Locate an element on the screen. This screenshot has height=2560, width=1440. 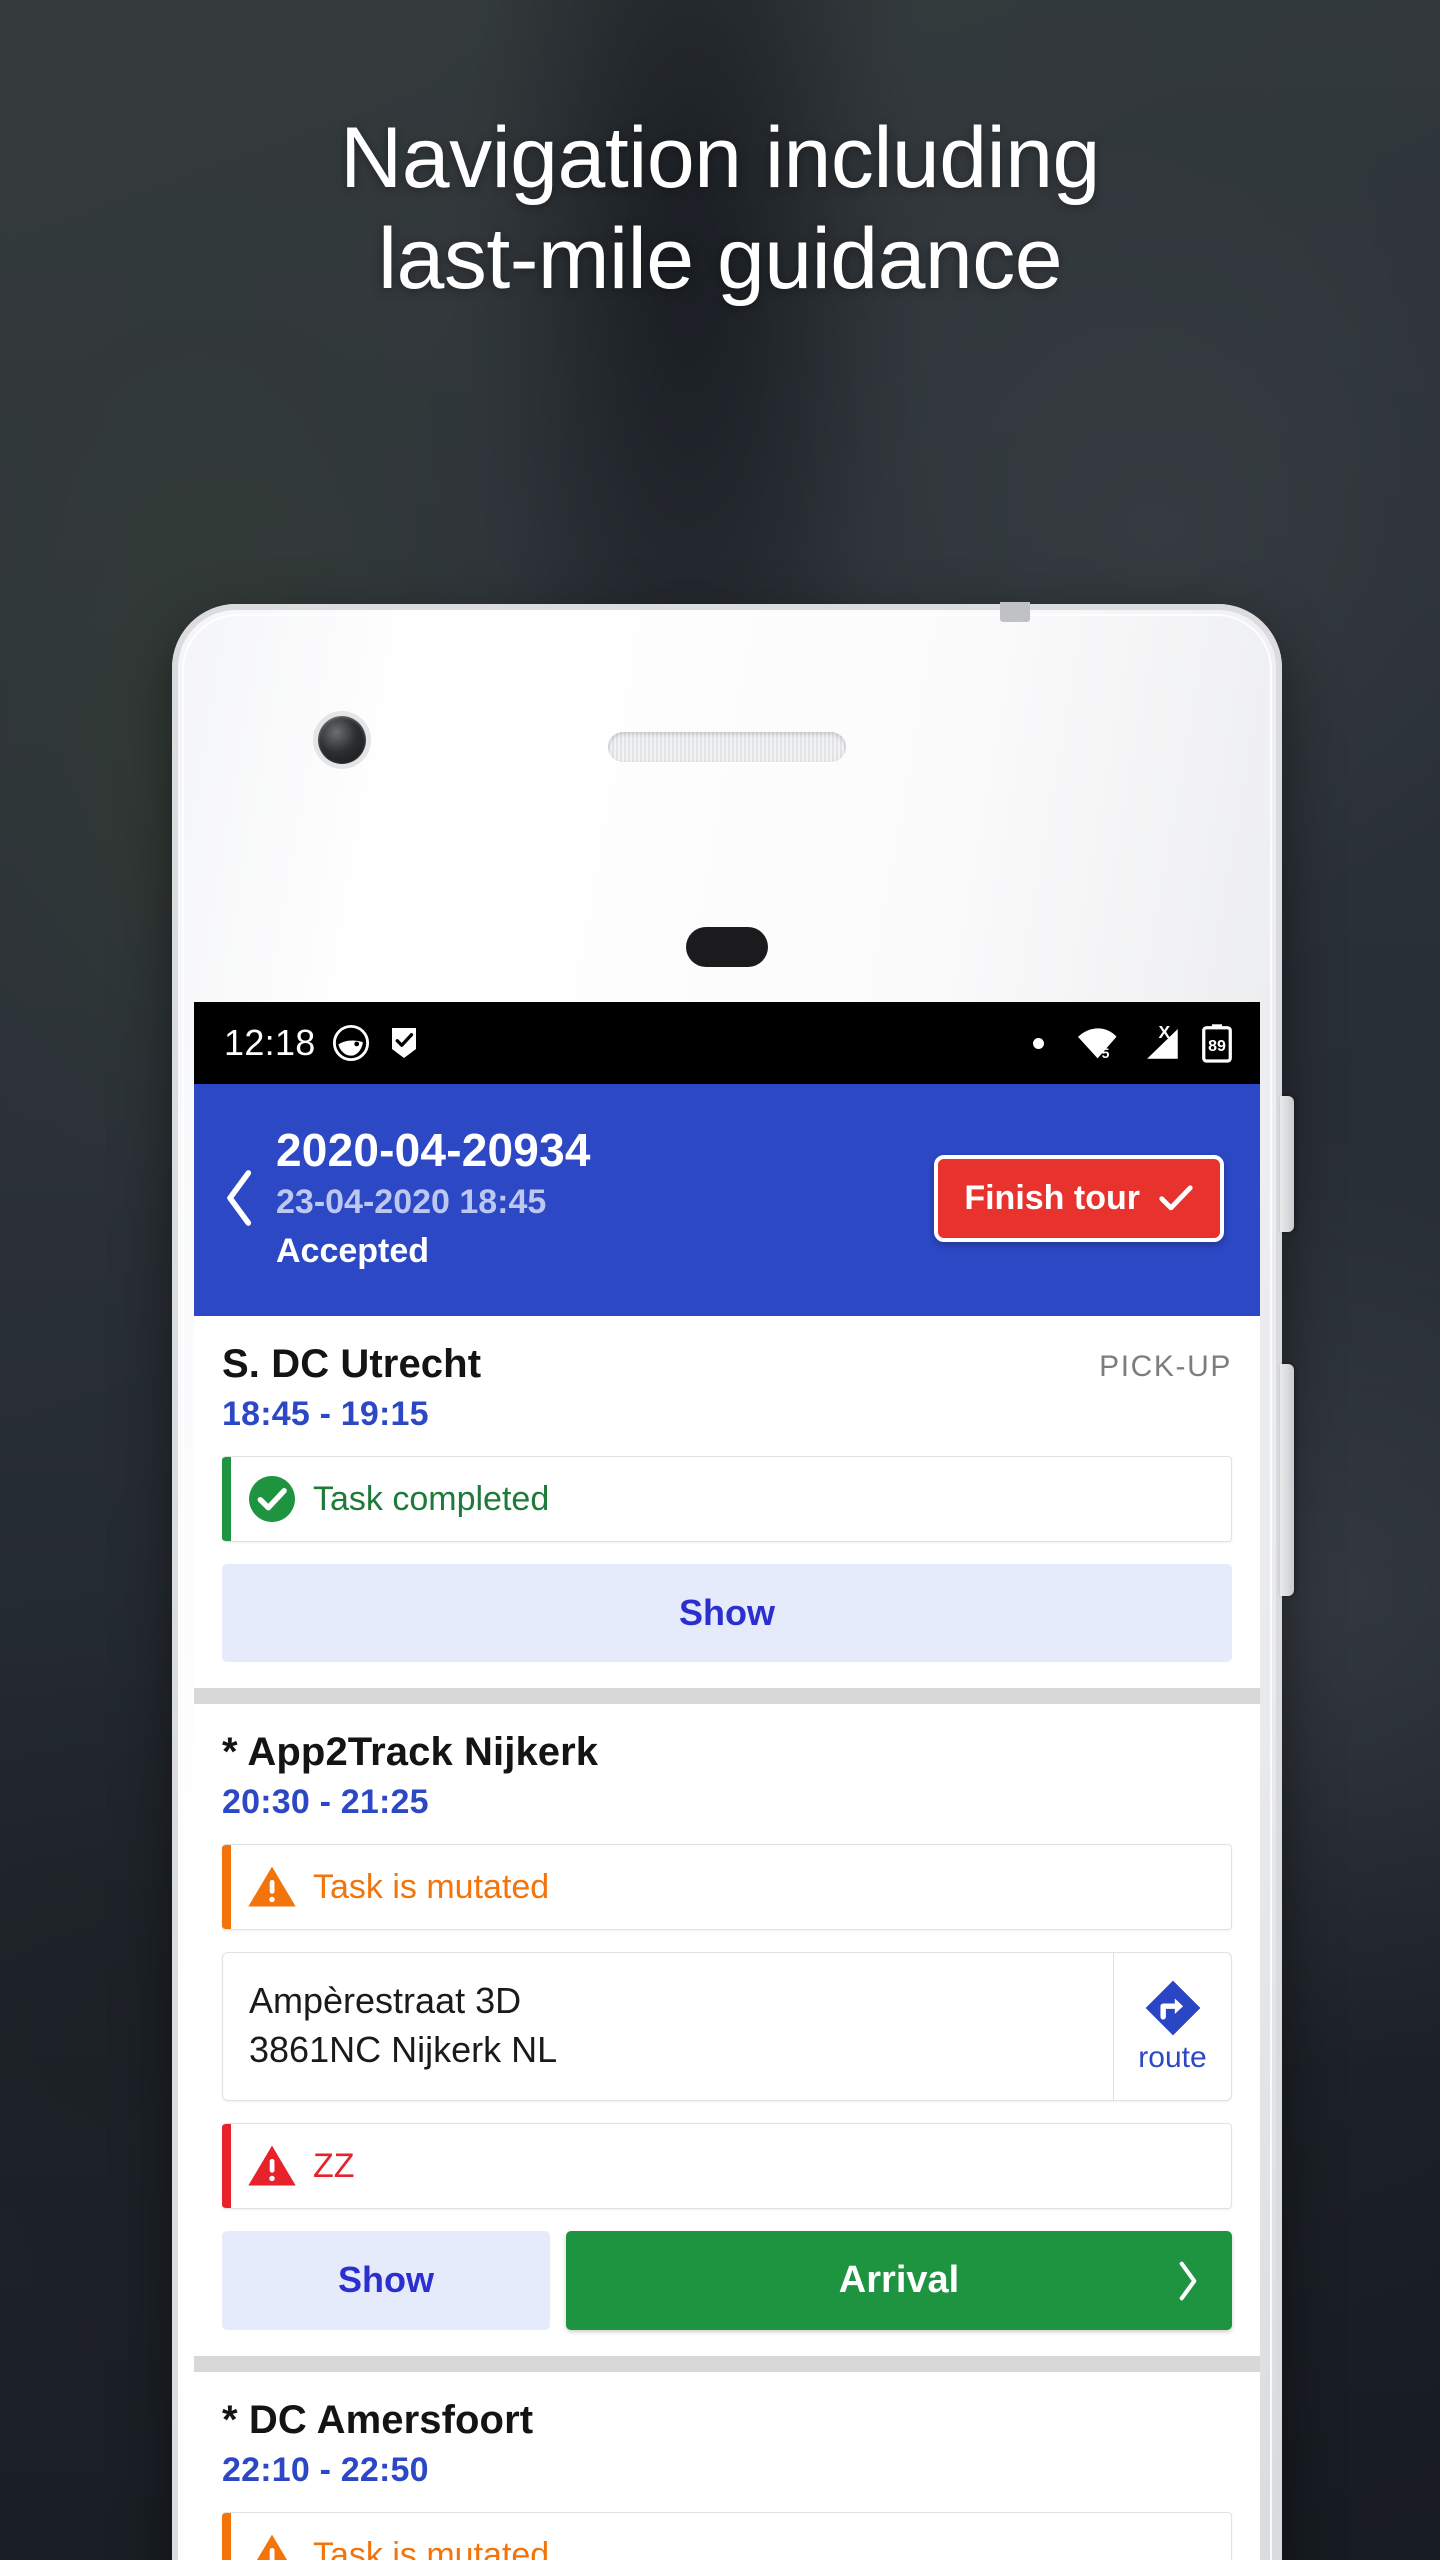
promo-headline: Navigation including last-mile guidance is located at coordinates (720, 209).